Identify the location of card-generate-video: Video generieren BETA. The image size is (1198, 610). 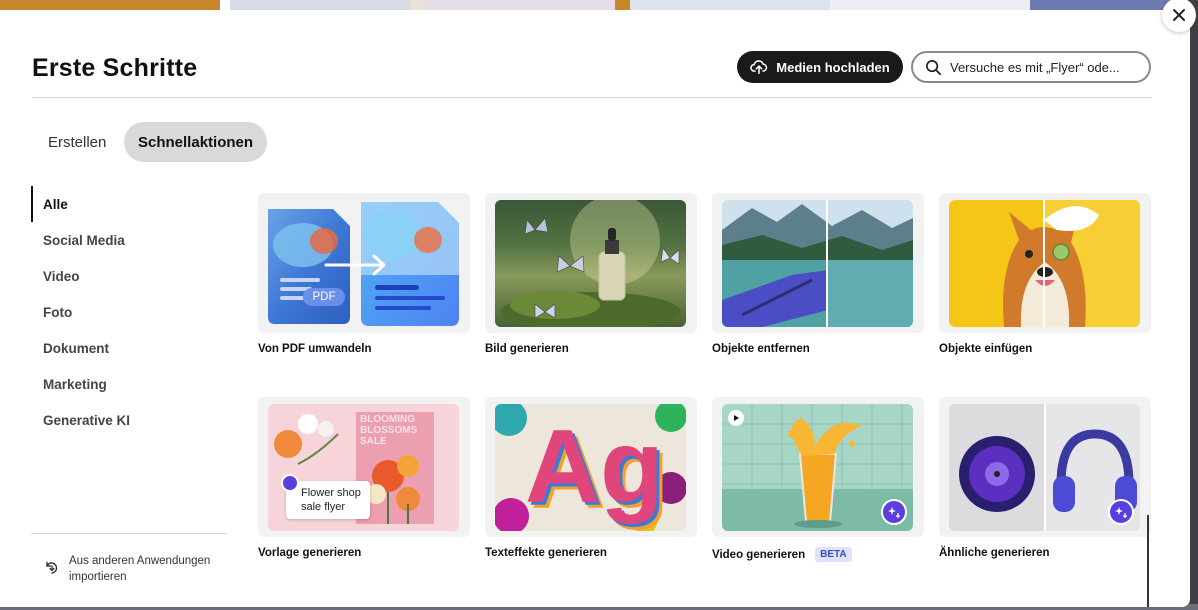
(818, 479).